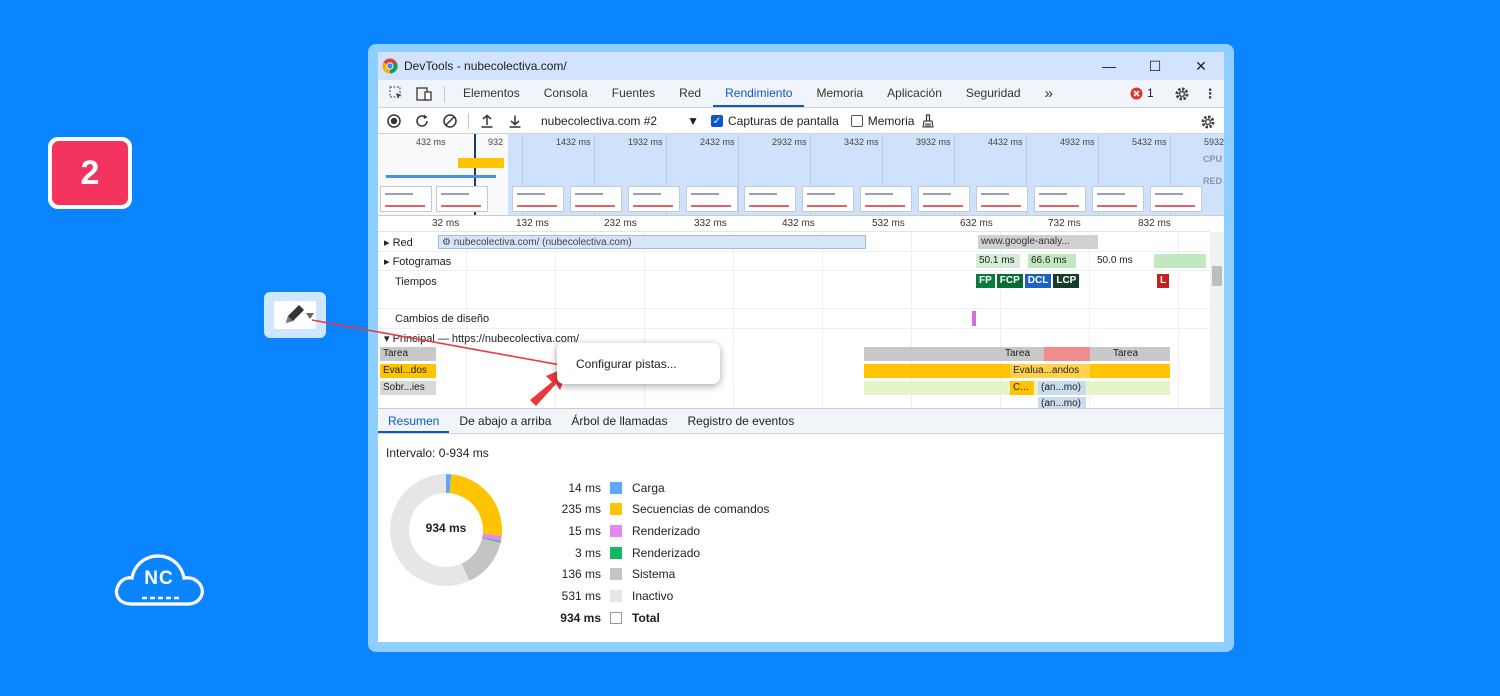 This screenshot has width=1500, height=696. Describe the element at coordinates (1163, 281) in the screenshot. I see `load-marker: L` at that location.